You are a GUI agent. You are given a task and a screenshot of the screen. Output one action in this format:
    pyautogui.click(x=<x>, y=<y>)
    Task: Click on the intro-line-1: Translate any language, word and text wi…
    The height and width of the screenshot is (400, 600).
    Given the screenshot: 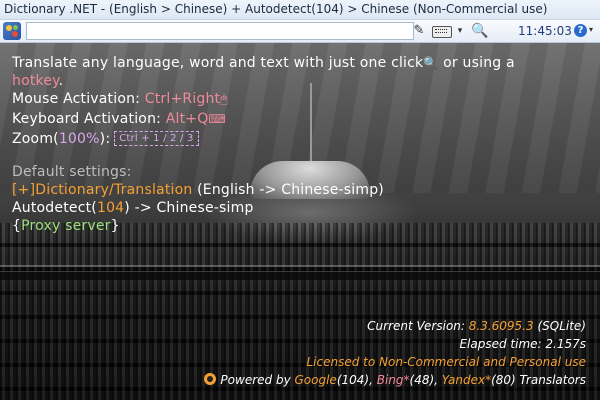 What is the action you would take?
    pyautogui.click(x=263, y=63)
    